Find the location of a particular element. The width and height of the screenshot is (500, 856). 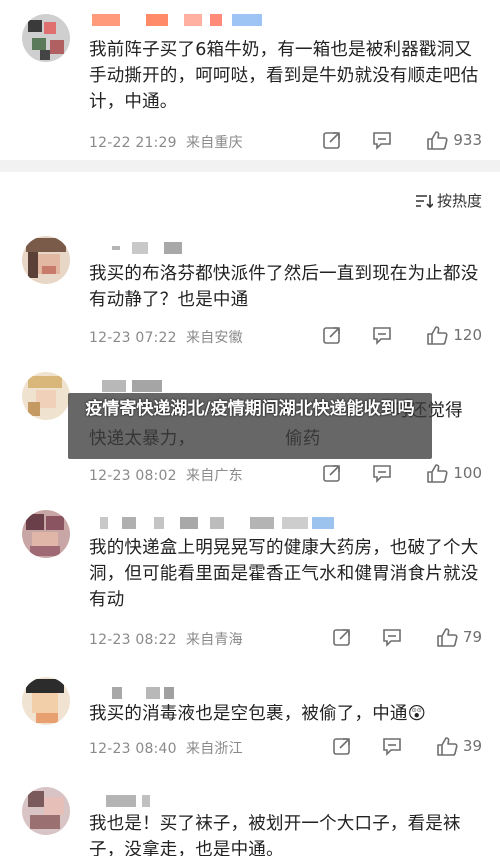

comment-actions: 79 is located at coordinates (407, 637).